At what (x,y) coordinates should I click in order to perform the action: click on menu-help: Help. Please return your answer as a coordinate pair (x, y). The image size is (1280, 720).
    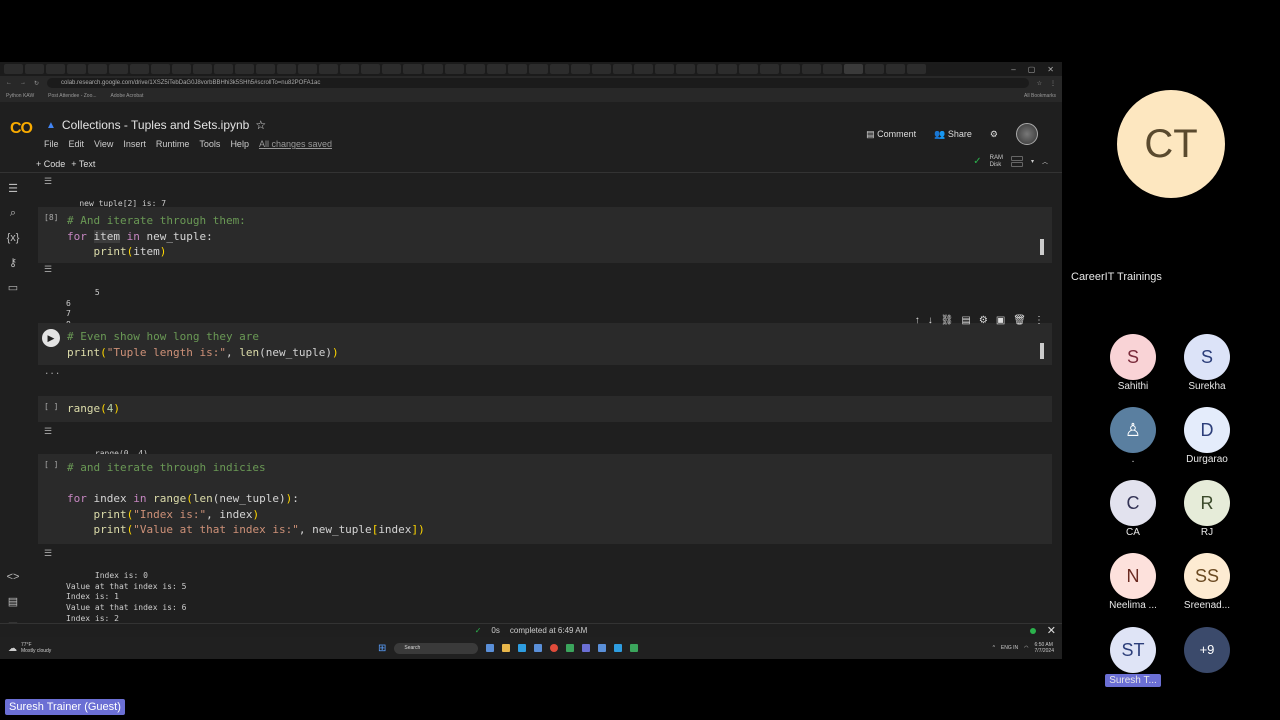
    Looking at the image, I should click on (239, 144).